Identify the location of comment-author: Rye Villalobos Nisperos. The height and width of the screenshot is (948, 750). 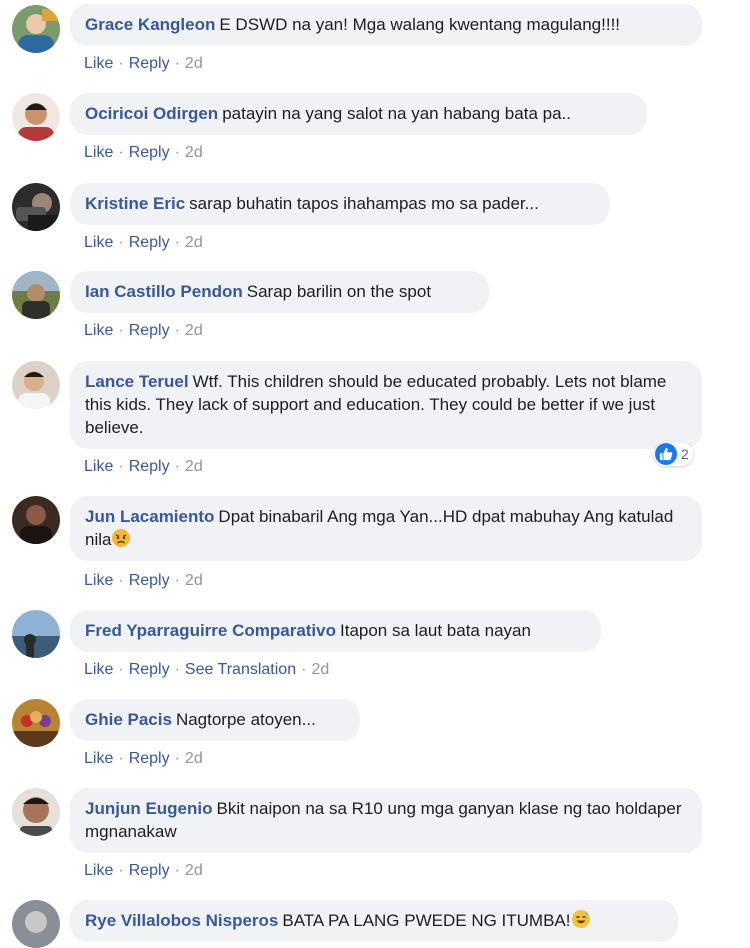
(181, 920).